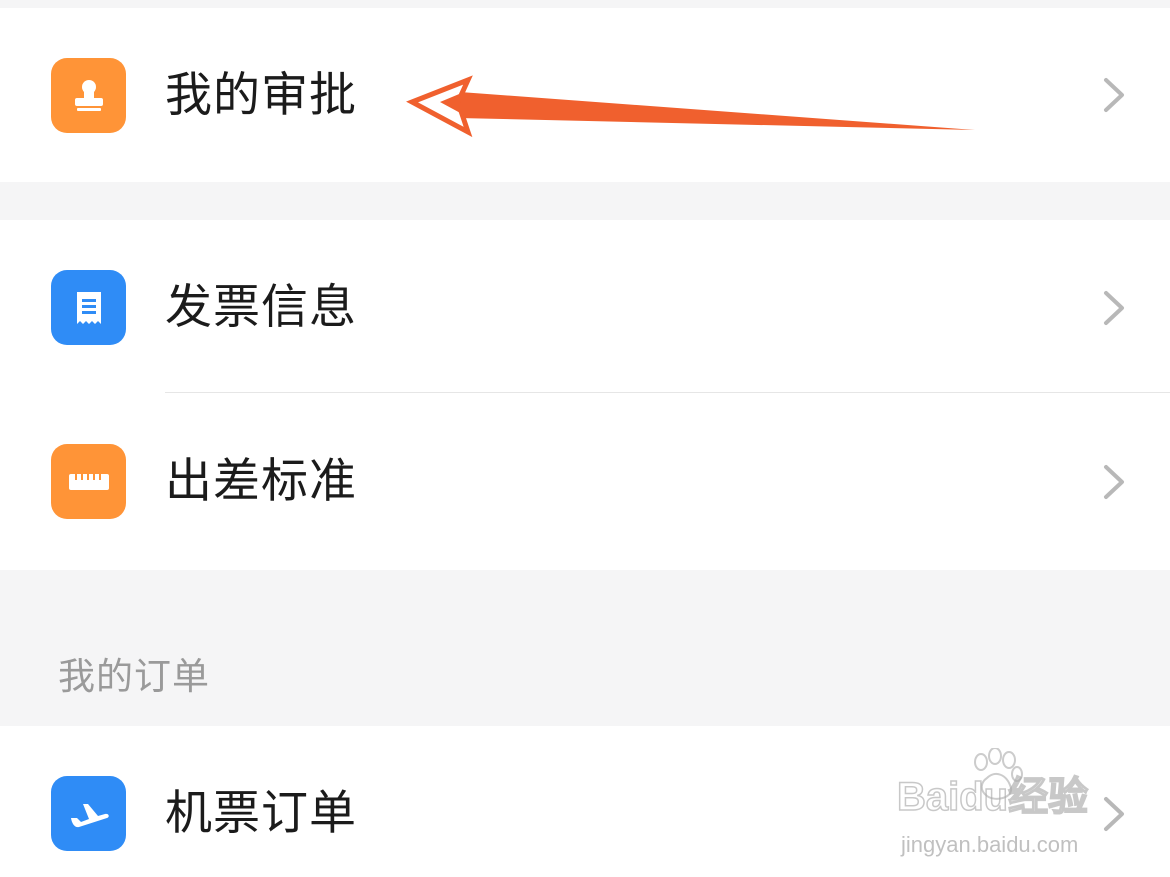  What do you see at coordinates (690, 106) in the screenshot?
I see `annotation-arrow-icon` at bounding box center [690, 106].